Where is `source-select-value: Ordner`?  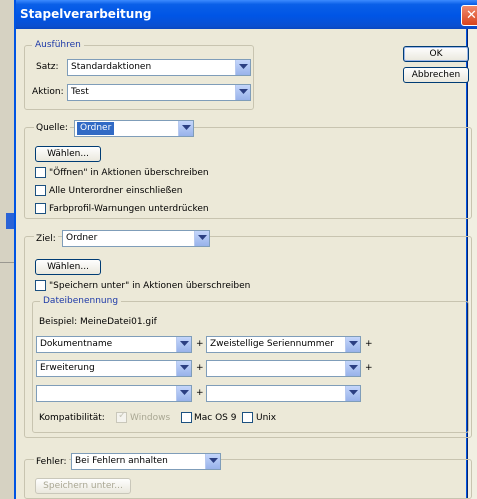 source-select-value: Ordner is located at coordinates (96, 128).